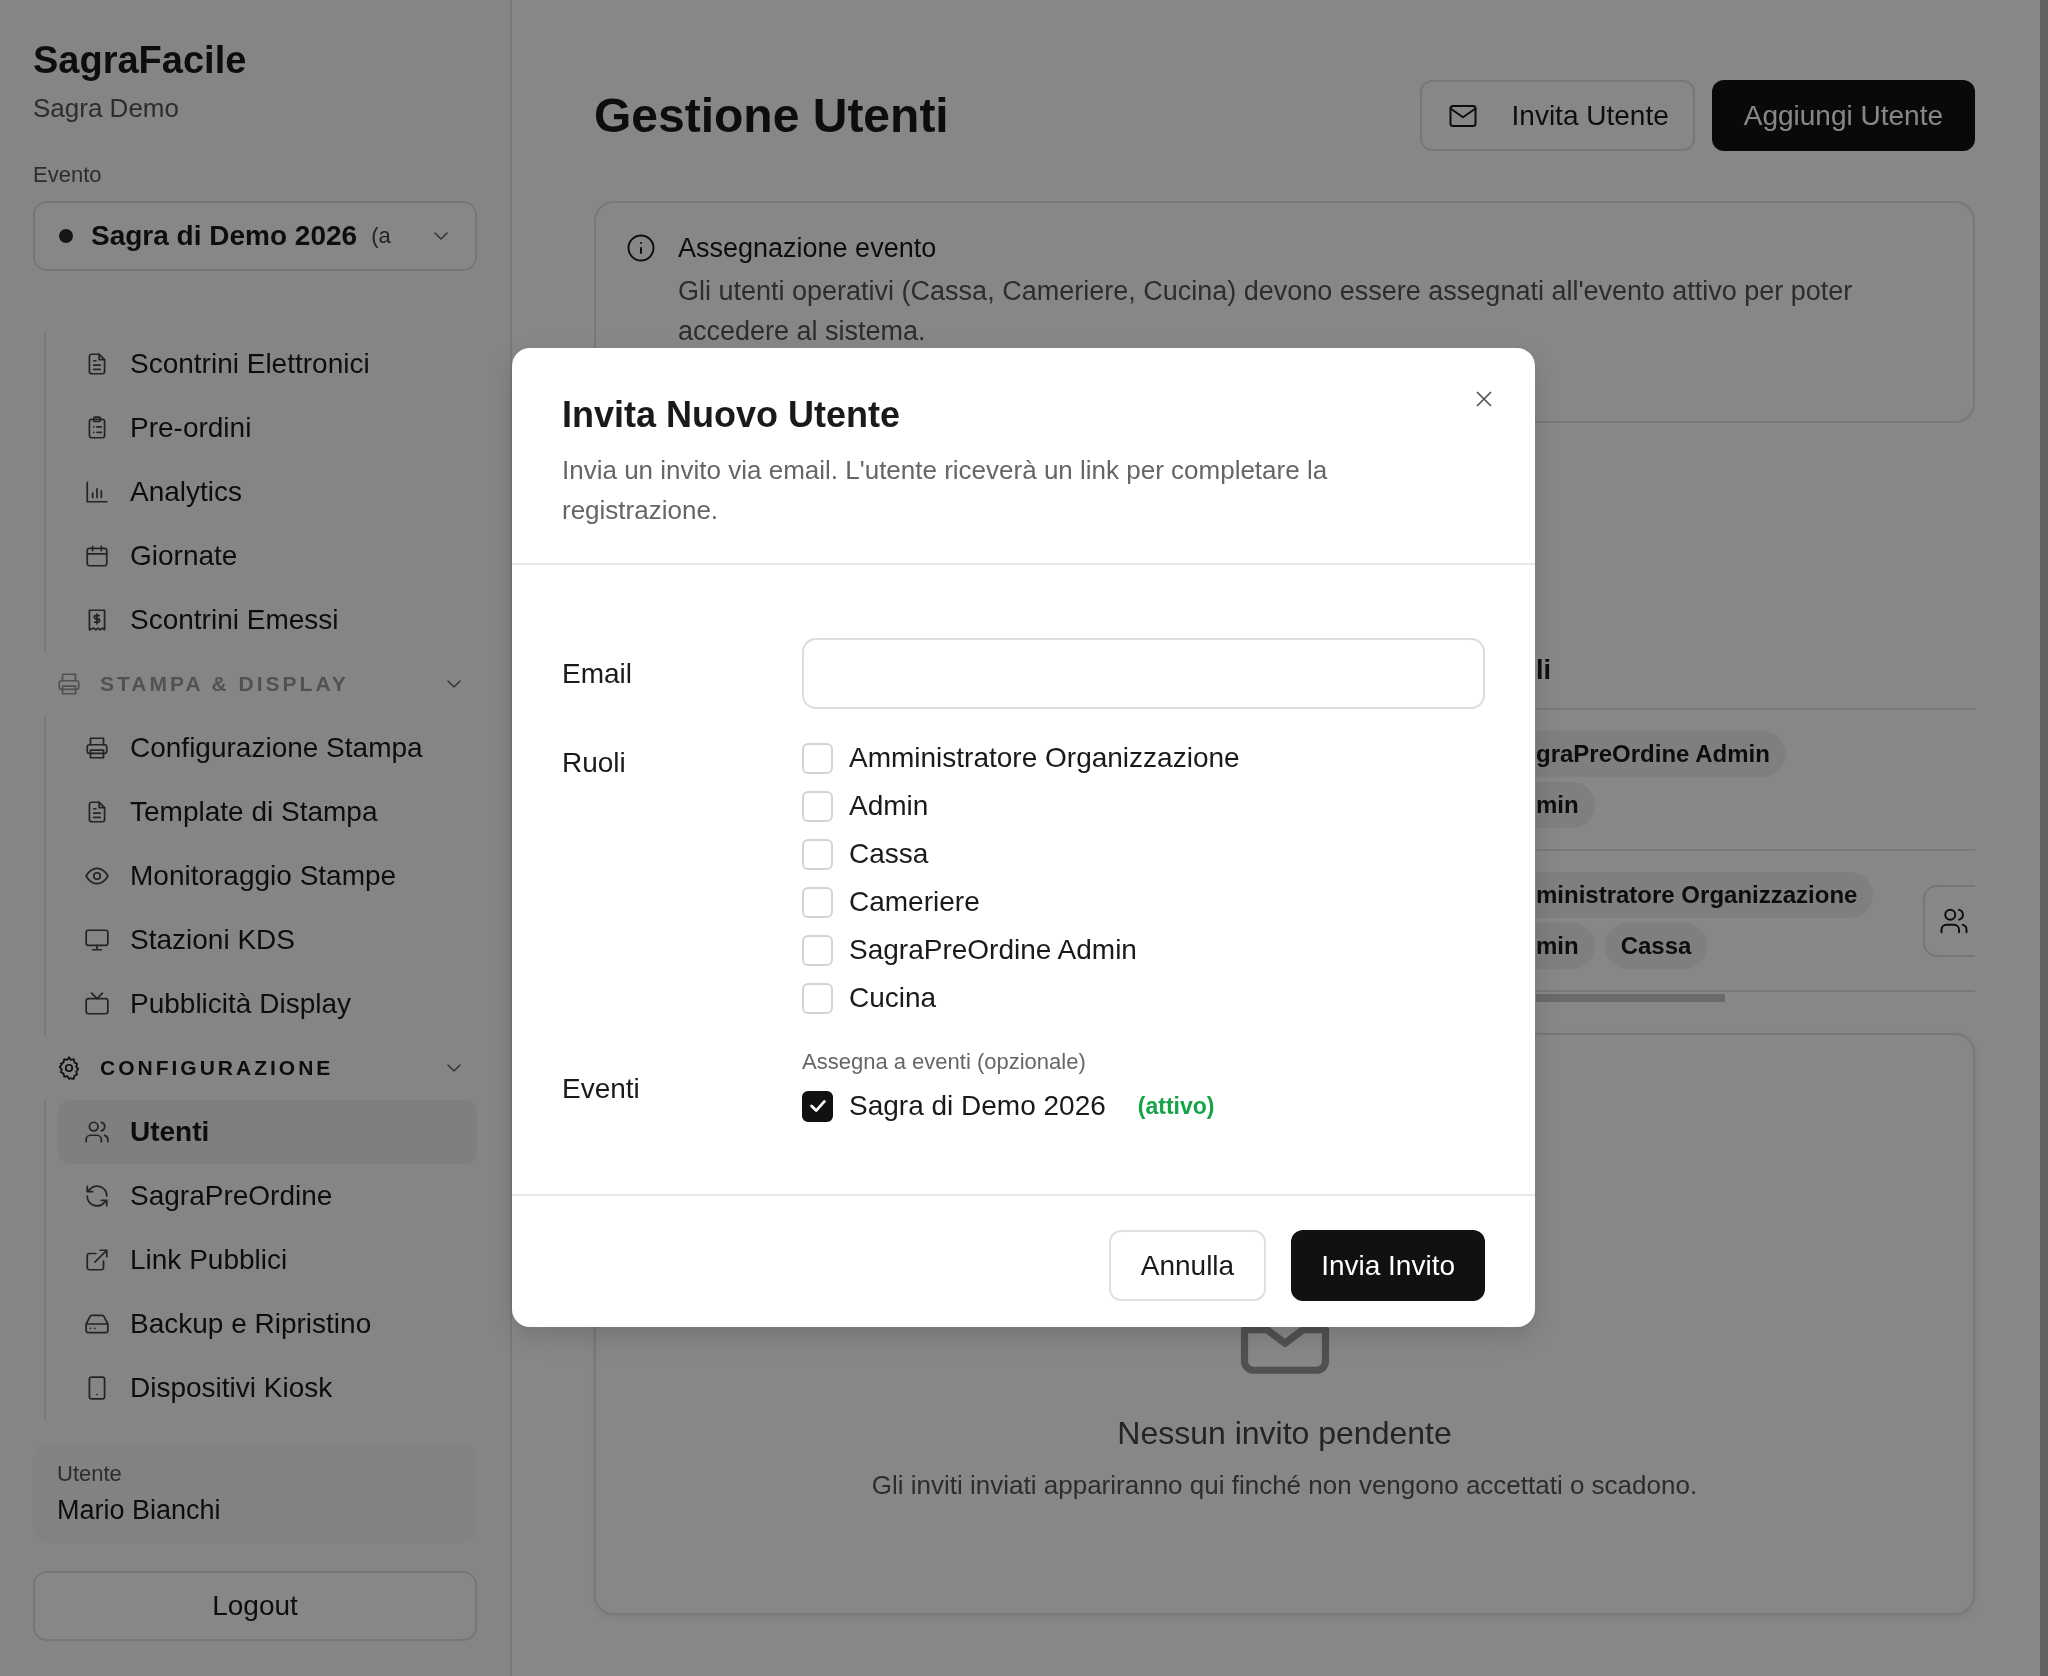 The height and width of the screenshot is (1676, 2048). I want to click on field-label: Eventi, so click(601, 1089).